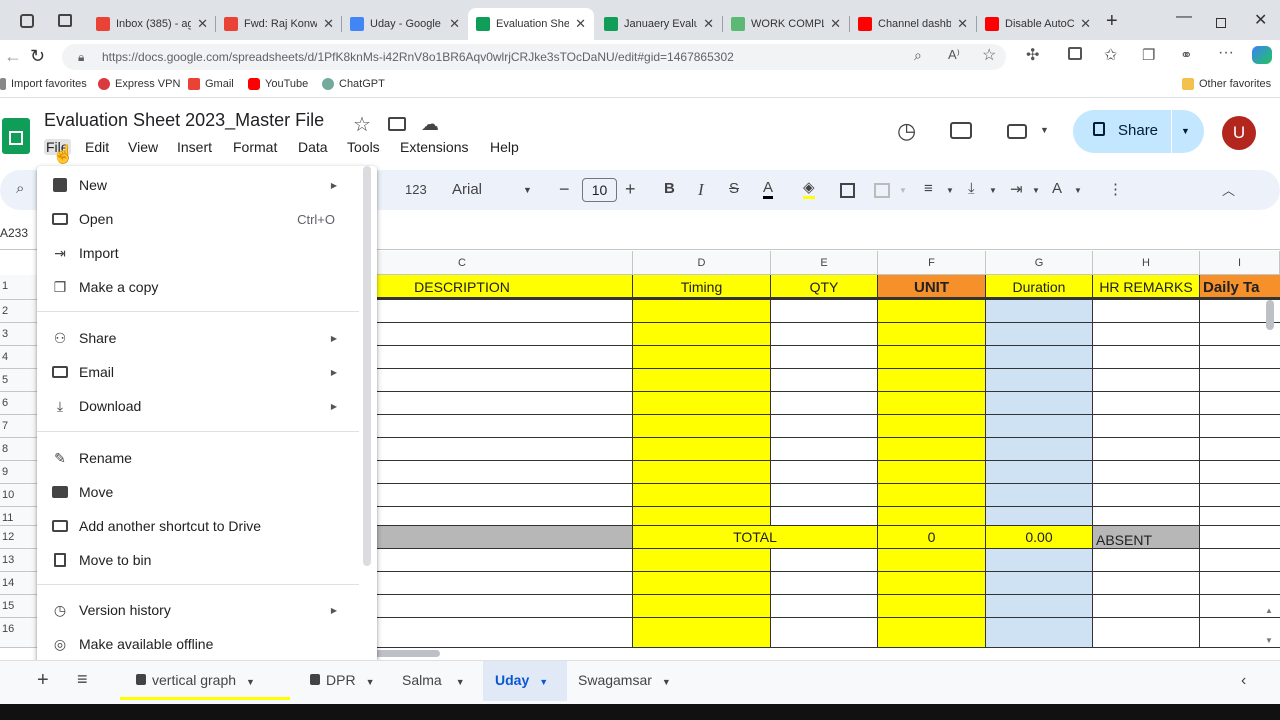 This screenshot has width=1280, height=720. What do you see at coordinates (405, 24) in the screenshot?
I see `browser-tab: Uday - Google D✕` at bounding box center [405, 24].